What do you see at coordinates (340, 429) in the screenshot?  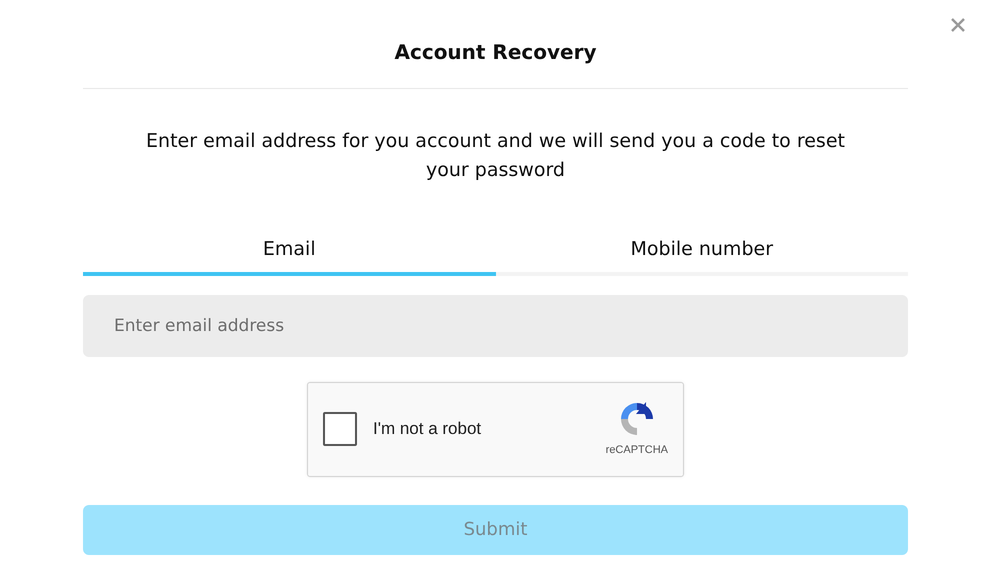 I see `checkbox` at bounding box center [340, 429].